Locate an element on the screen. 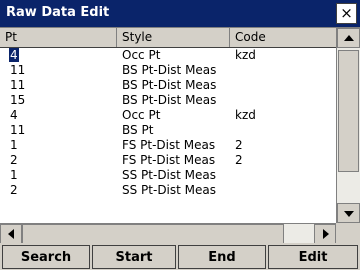  arrow-left-icon is located at coordinates (11, 234).